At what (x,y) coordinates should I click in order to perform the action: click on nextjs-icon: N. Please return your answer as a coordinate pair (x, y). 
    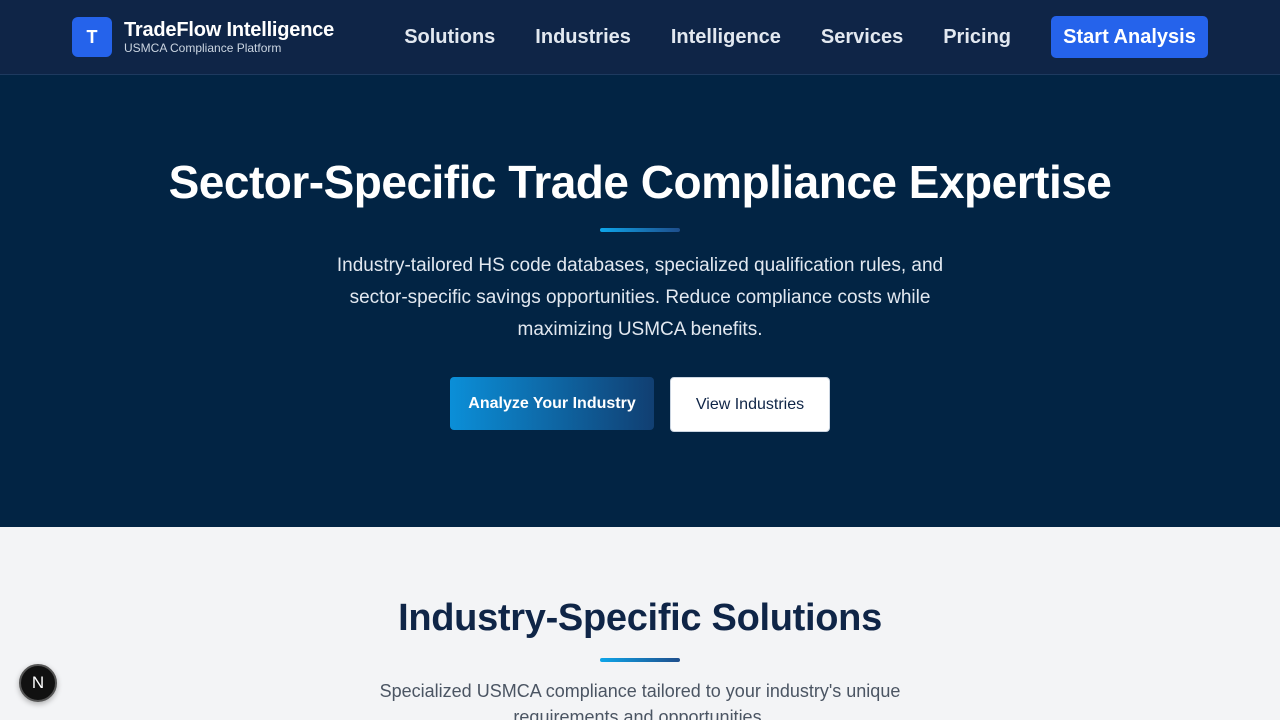
    Looking at the image, I should click on (38, 683).